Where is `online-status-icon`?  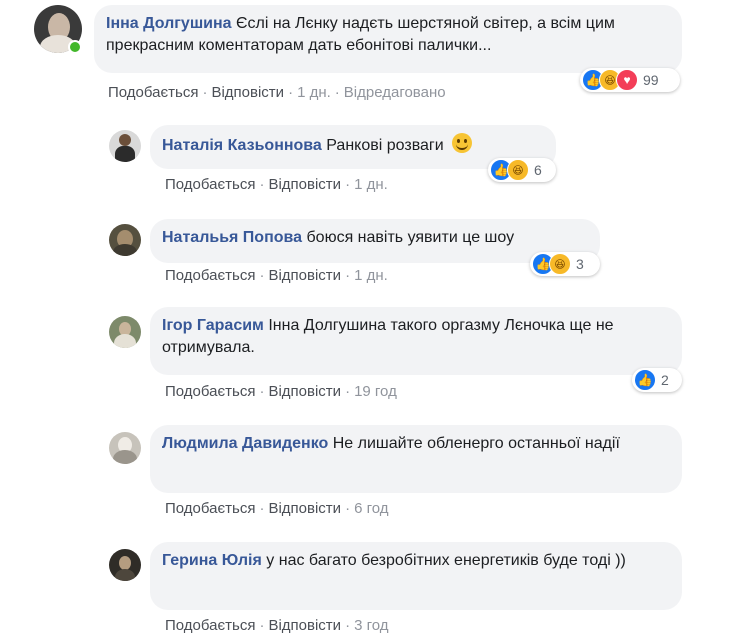 online-status-icon is located at coordinates (75, 47).